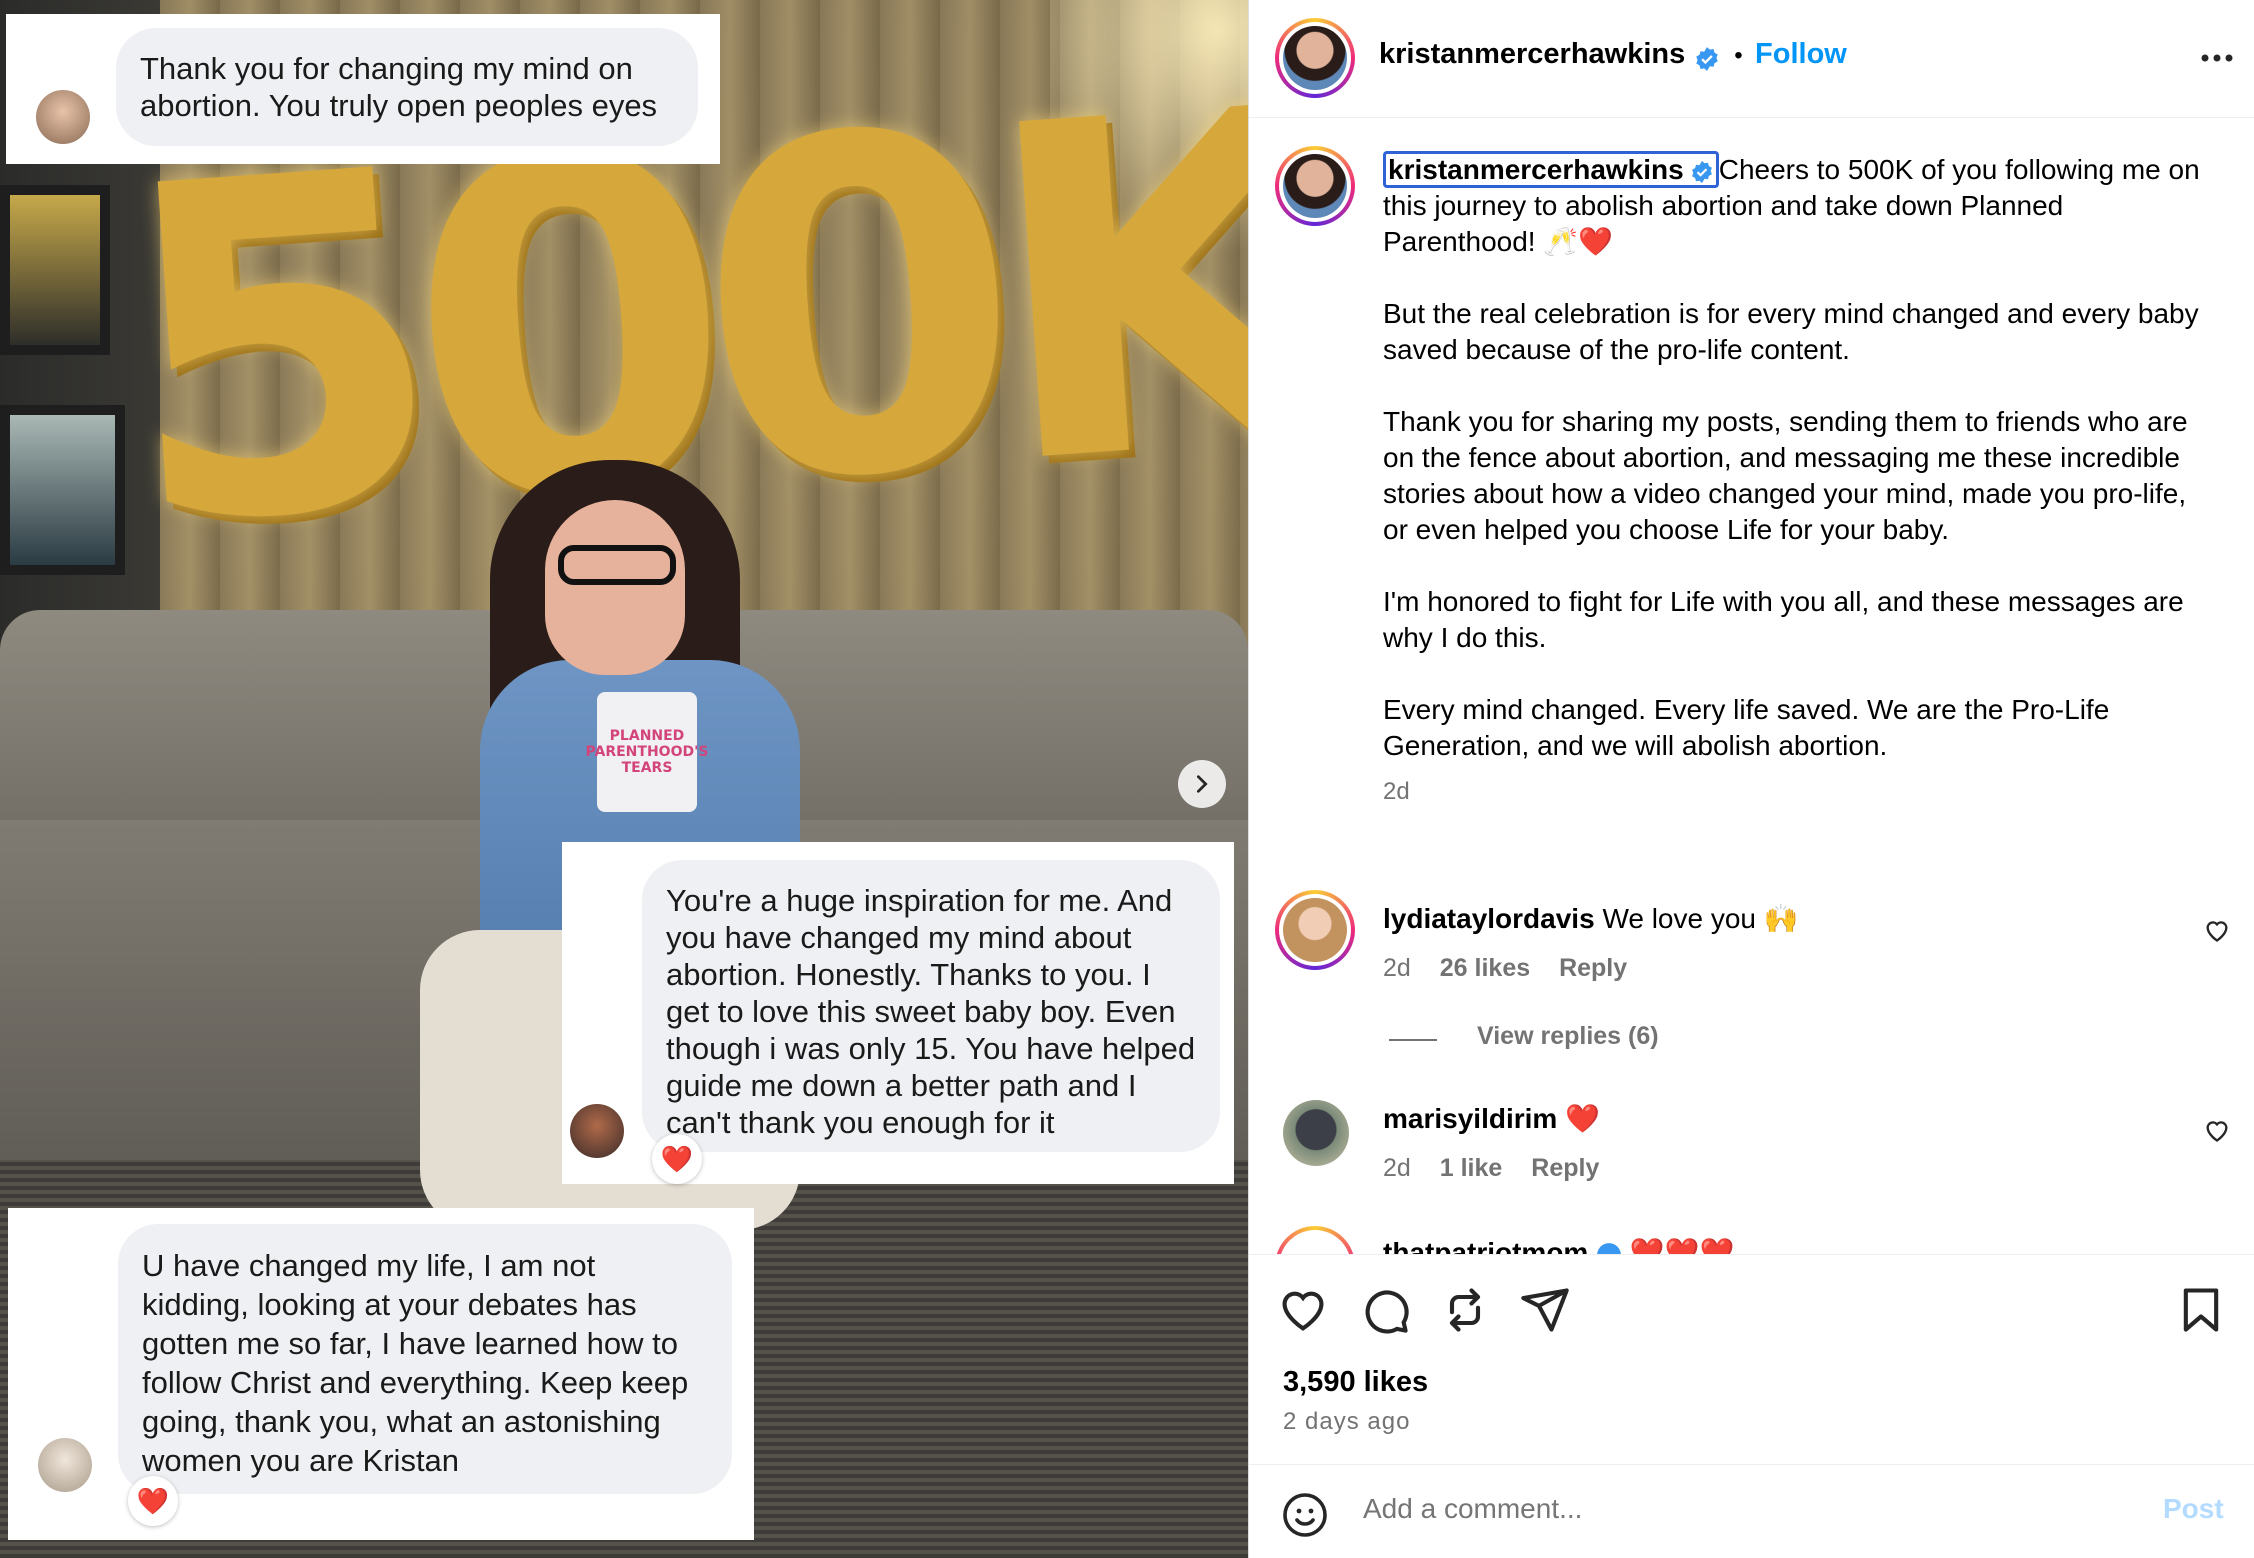  I want to click on comment-bubble-icon, so click(1385, 1310).